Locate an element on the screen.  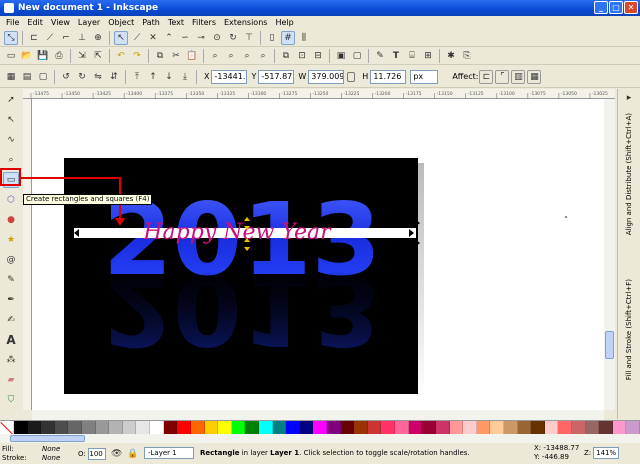
maximize-button: □ is located at coordinates (616, 7).